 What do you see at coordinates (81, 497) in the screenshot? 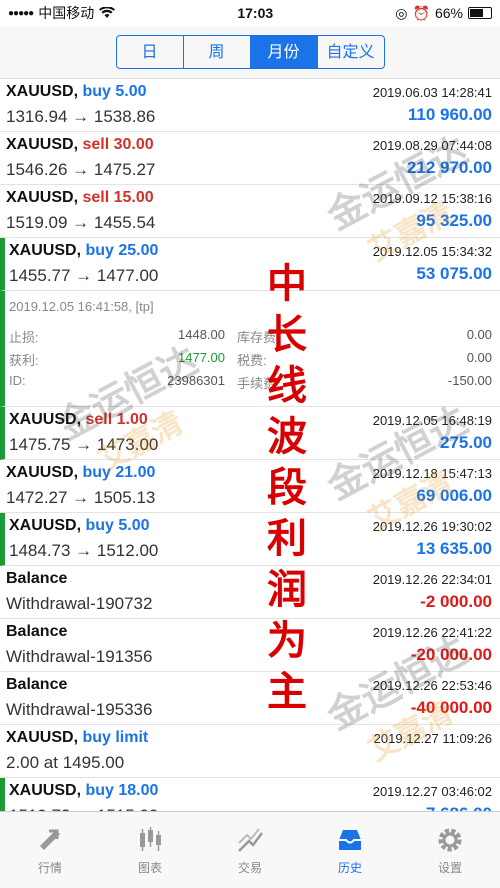
I see `price-range: 1472.27 → 1505.13` at bounding box center [81, 497].